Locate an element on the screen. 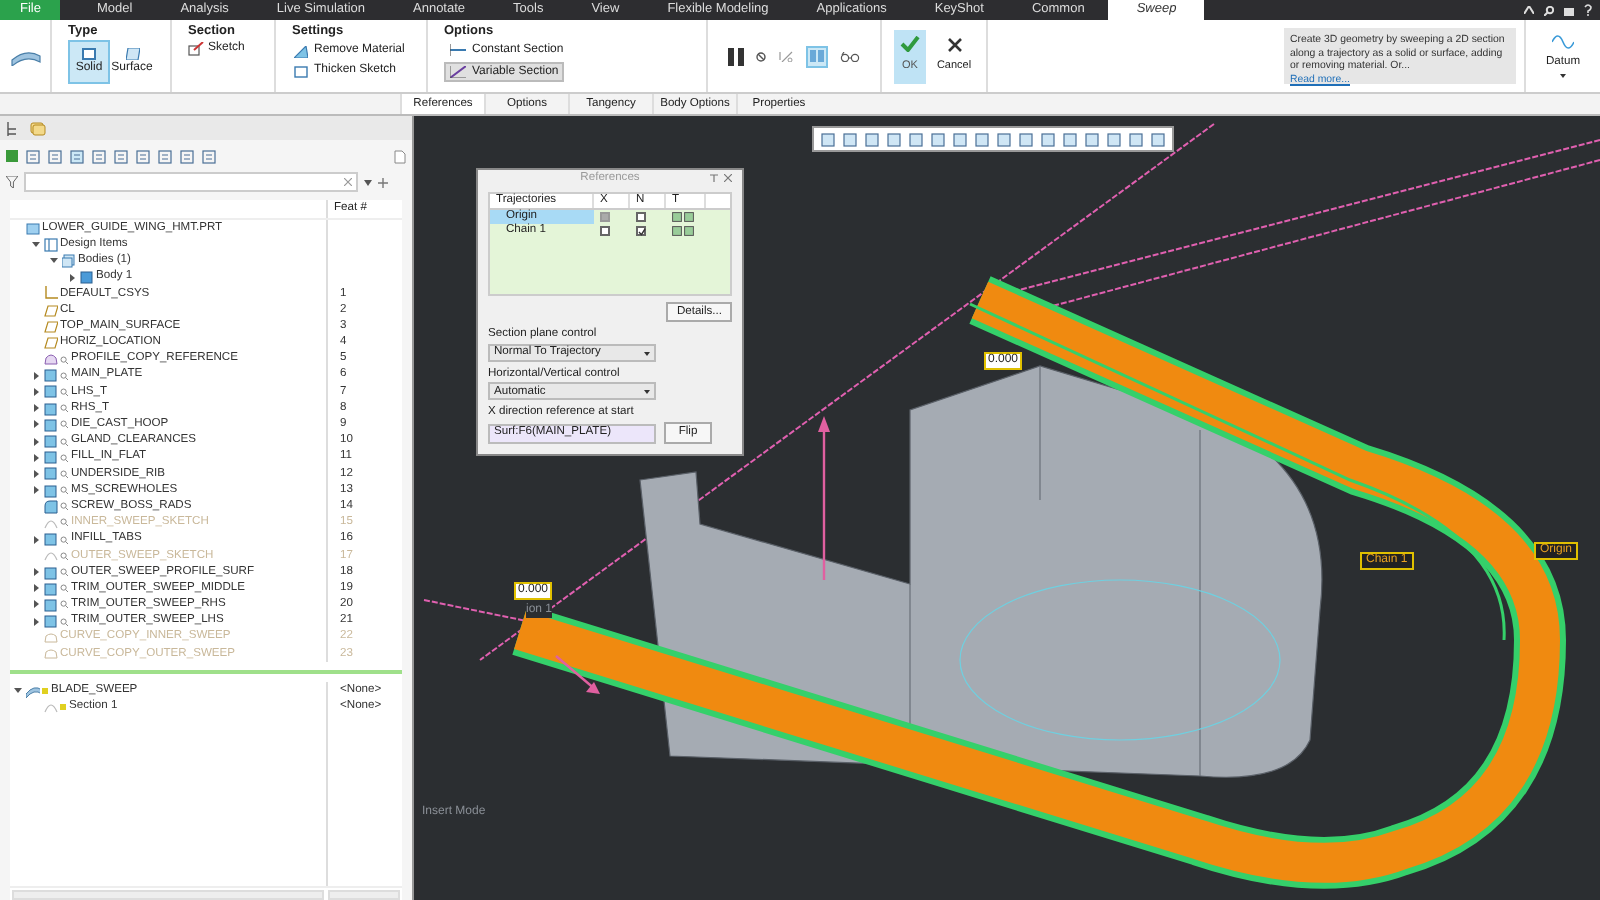  pin-icon is located at coordinates (714, 178).